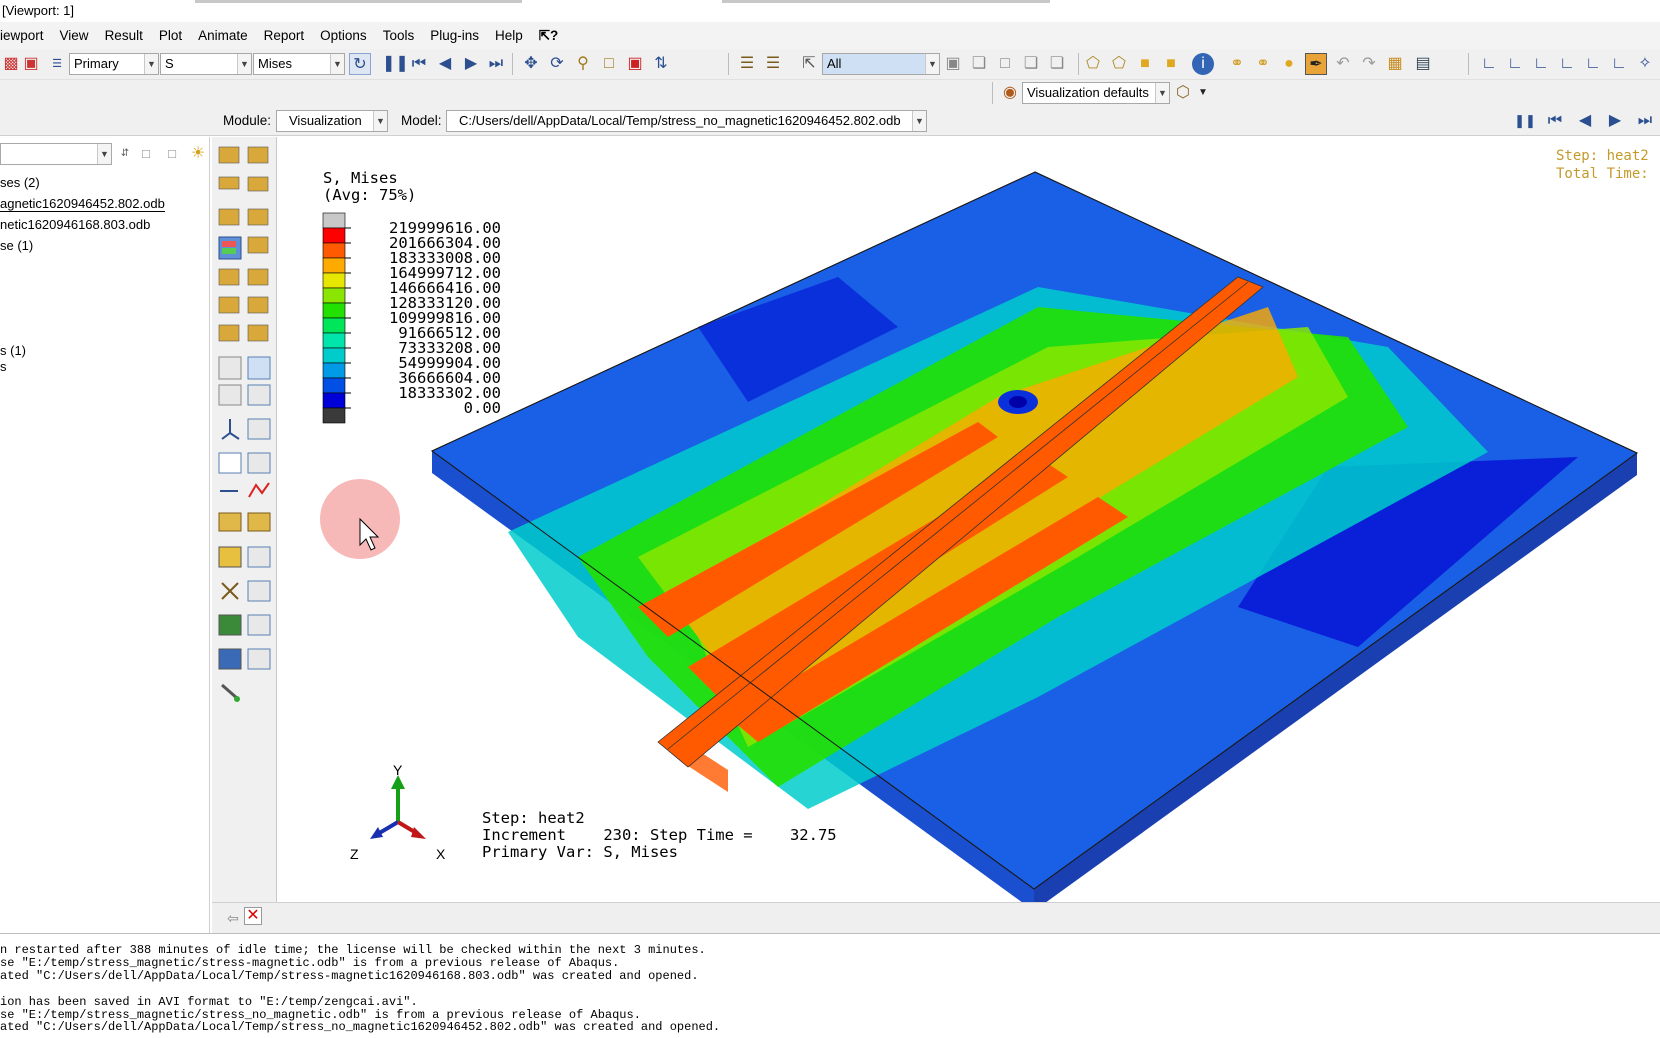 This screenshot has height=1038, width=1660. Describe the element at coordinates (1093, 64) in the screenshot. I see `wireframe-icon: ⬠` at that location.